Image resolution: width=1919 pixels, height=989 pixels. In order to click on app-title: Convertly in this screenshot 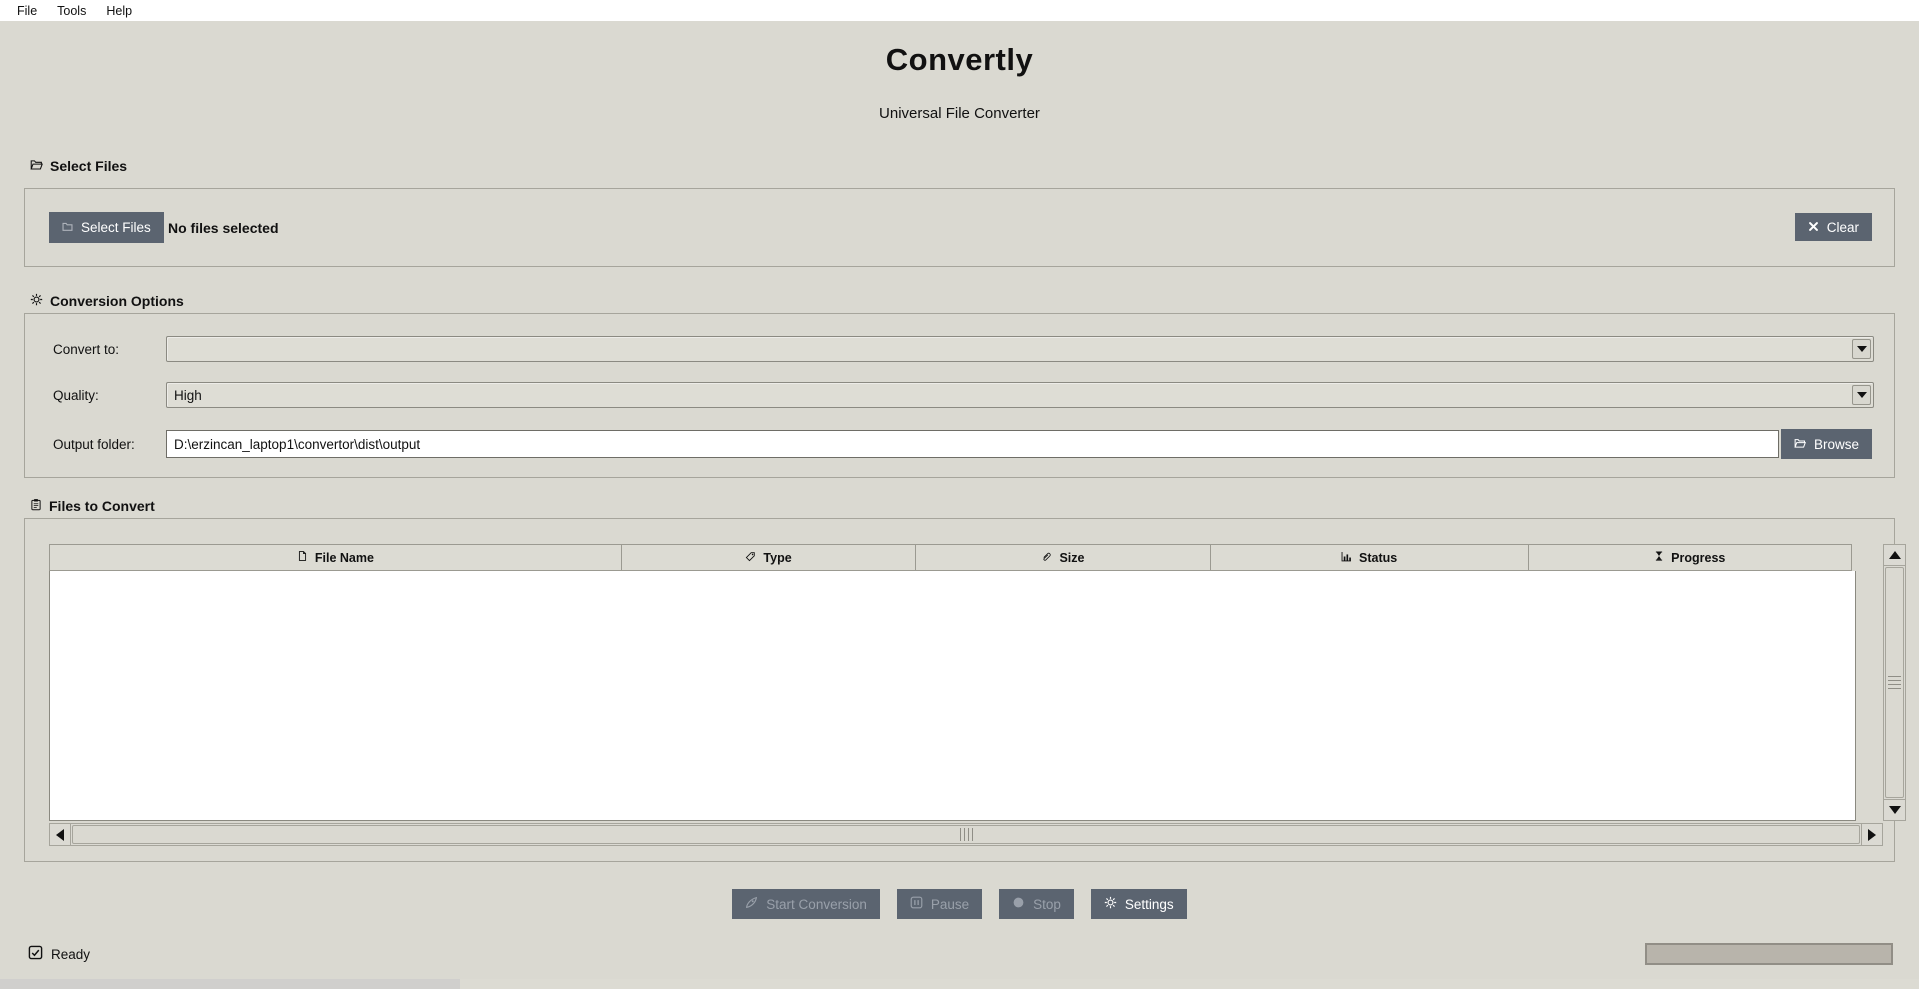, I will do `click(959, 59)`.